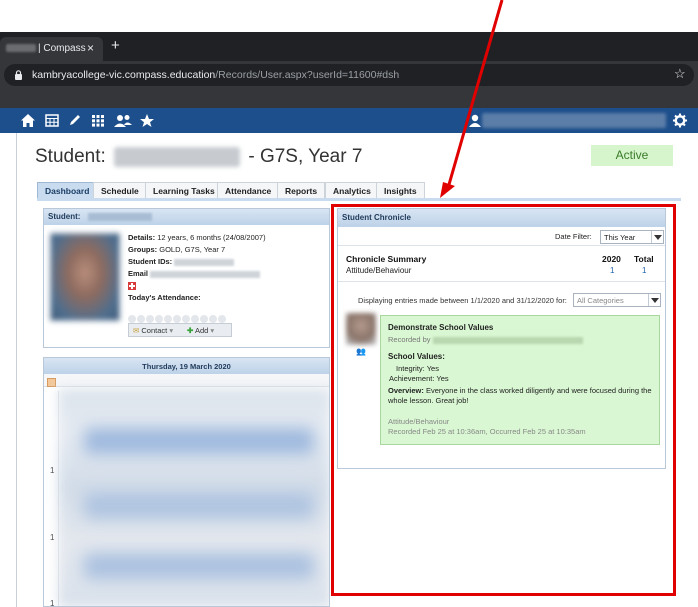  I want to click on new-tab-icon: +, so click(115, 45).